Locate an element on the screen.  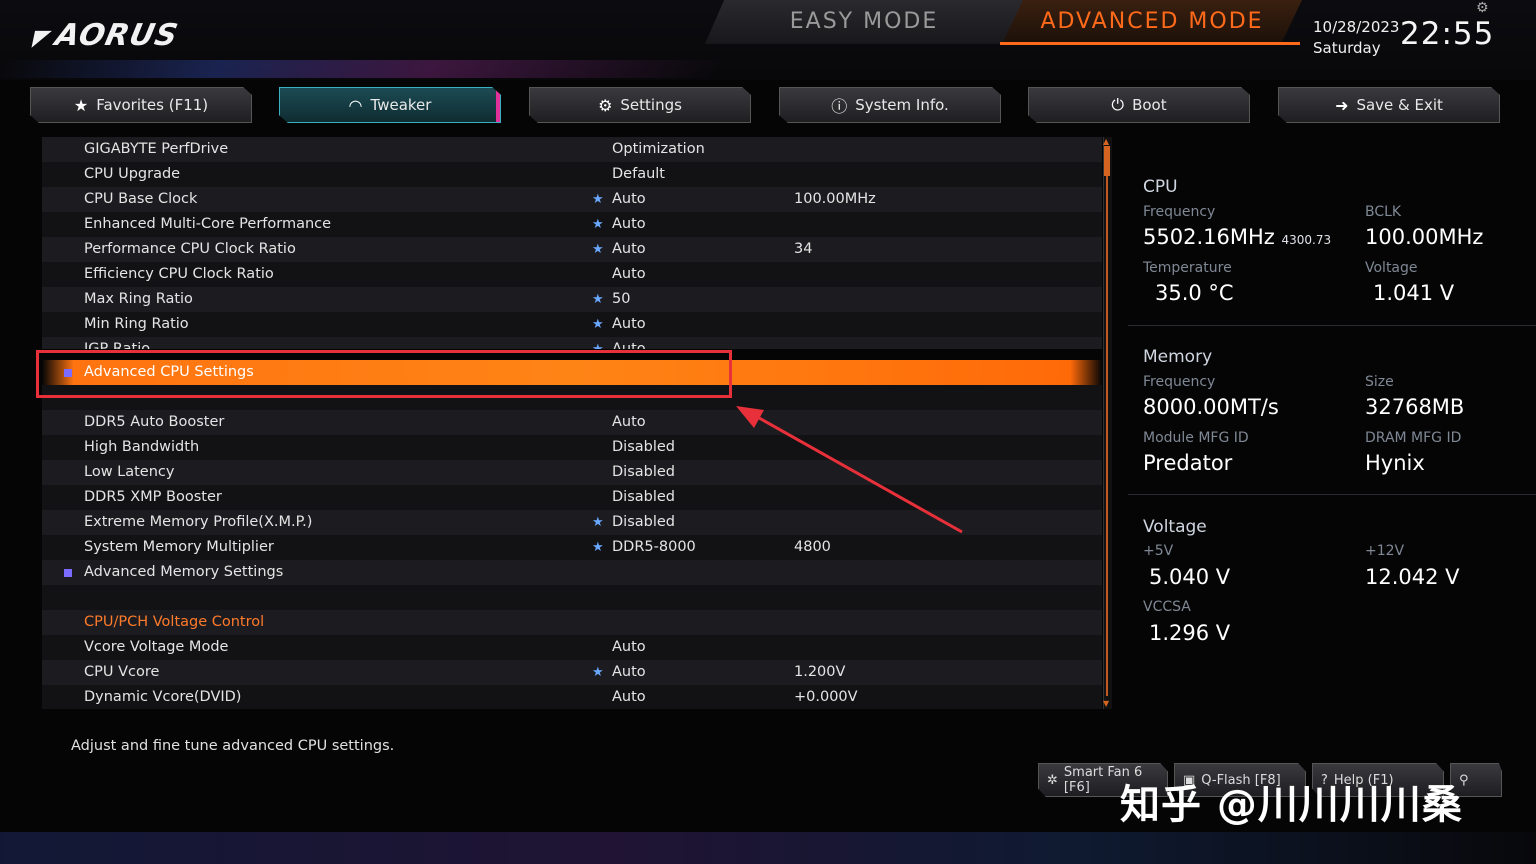
setting-label: DDR5 XMP Booster is located at coordinates (153, 497).